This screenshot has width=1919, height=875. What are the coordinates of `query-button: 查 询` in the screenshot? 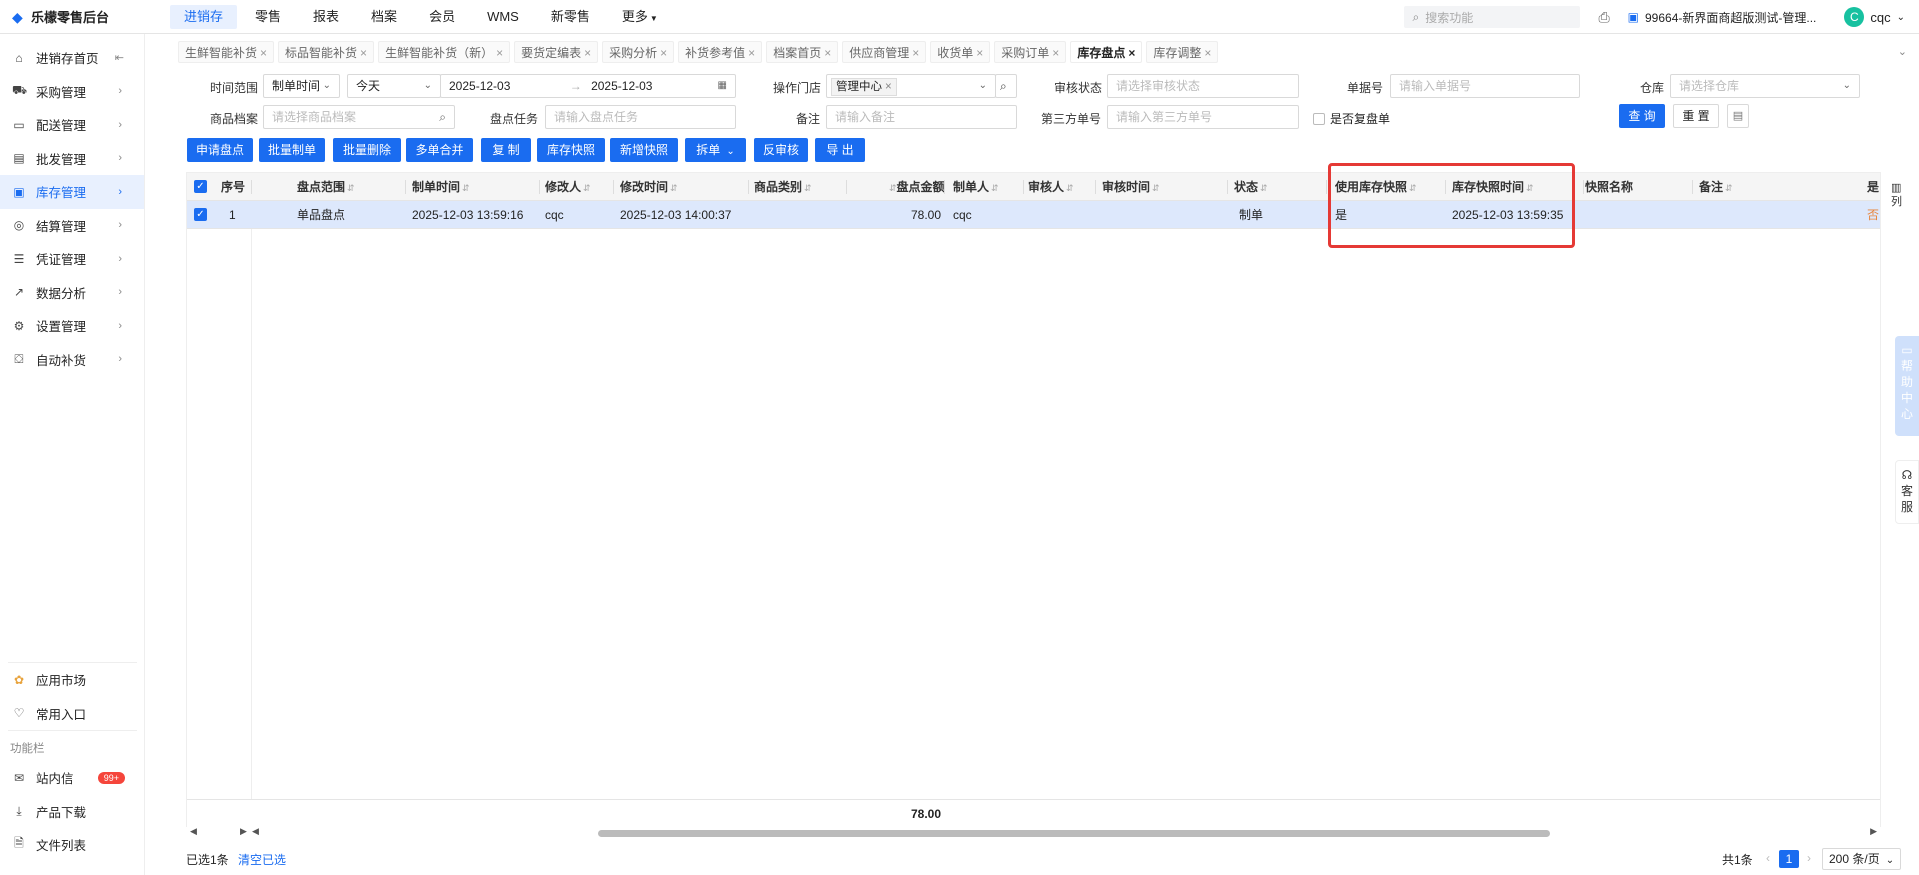 It's located at (1642, 116).